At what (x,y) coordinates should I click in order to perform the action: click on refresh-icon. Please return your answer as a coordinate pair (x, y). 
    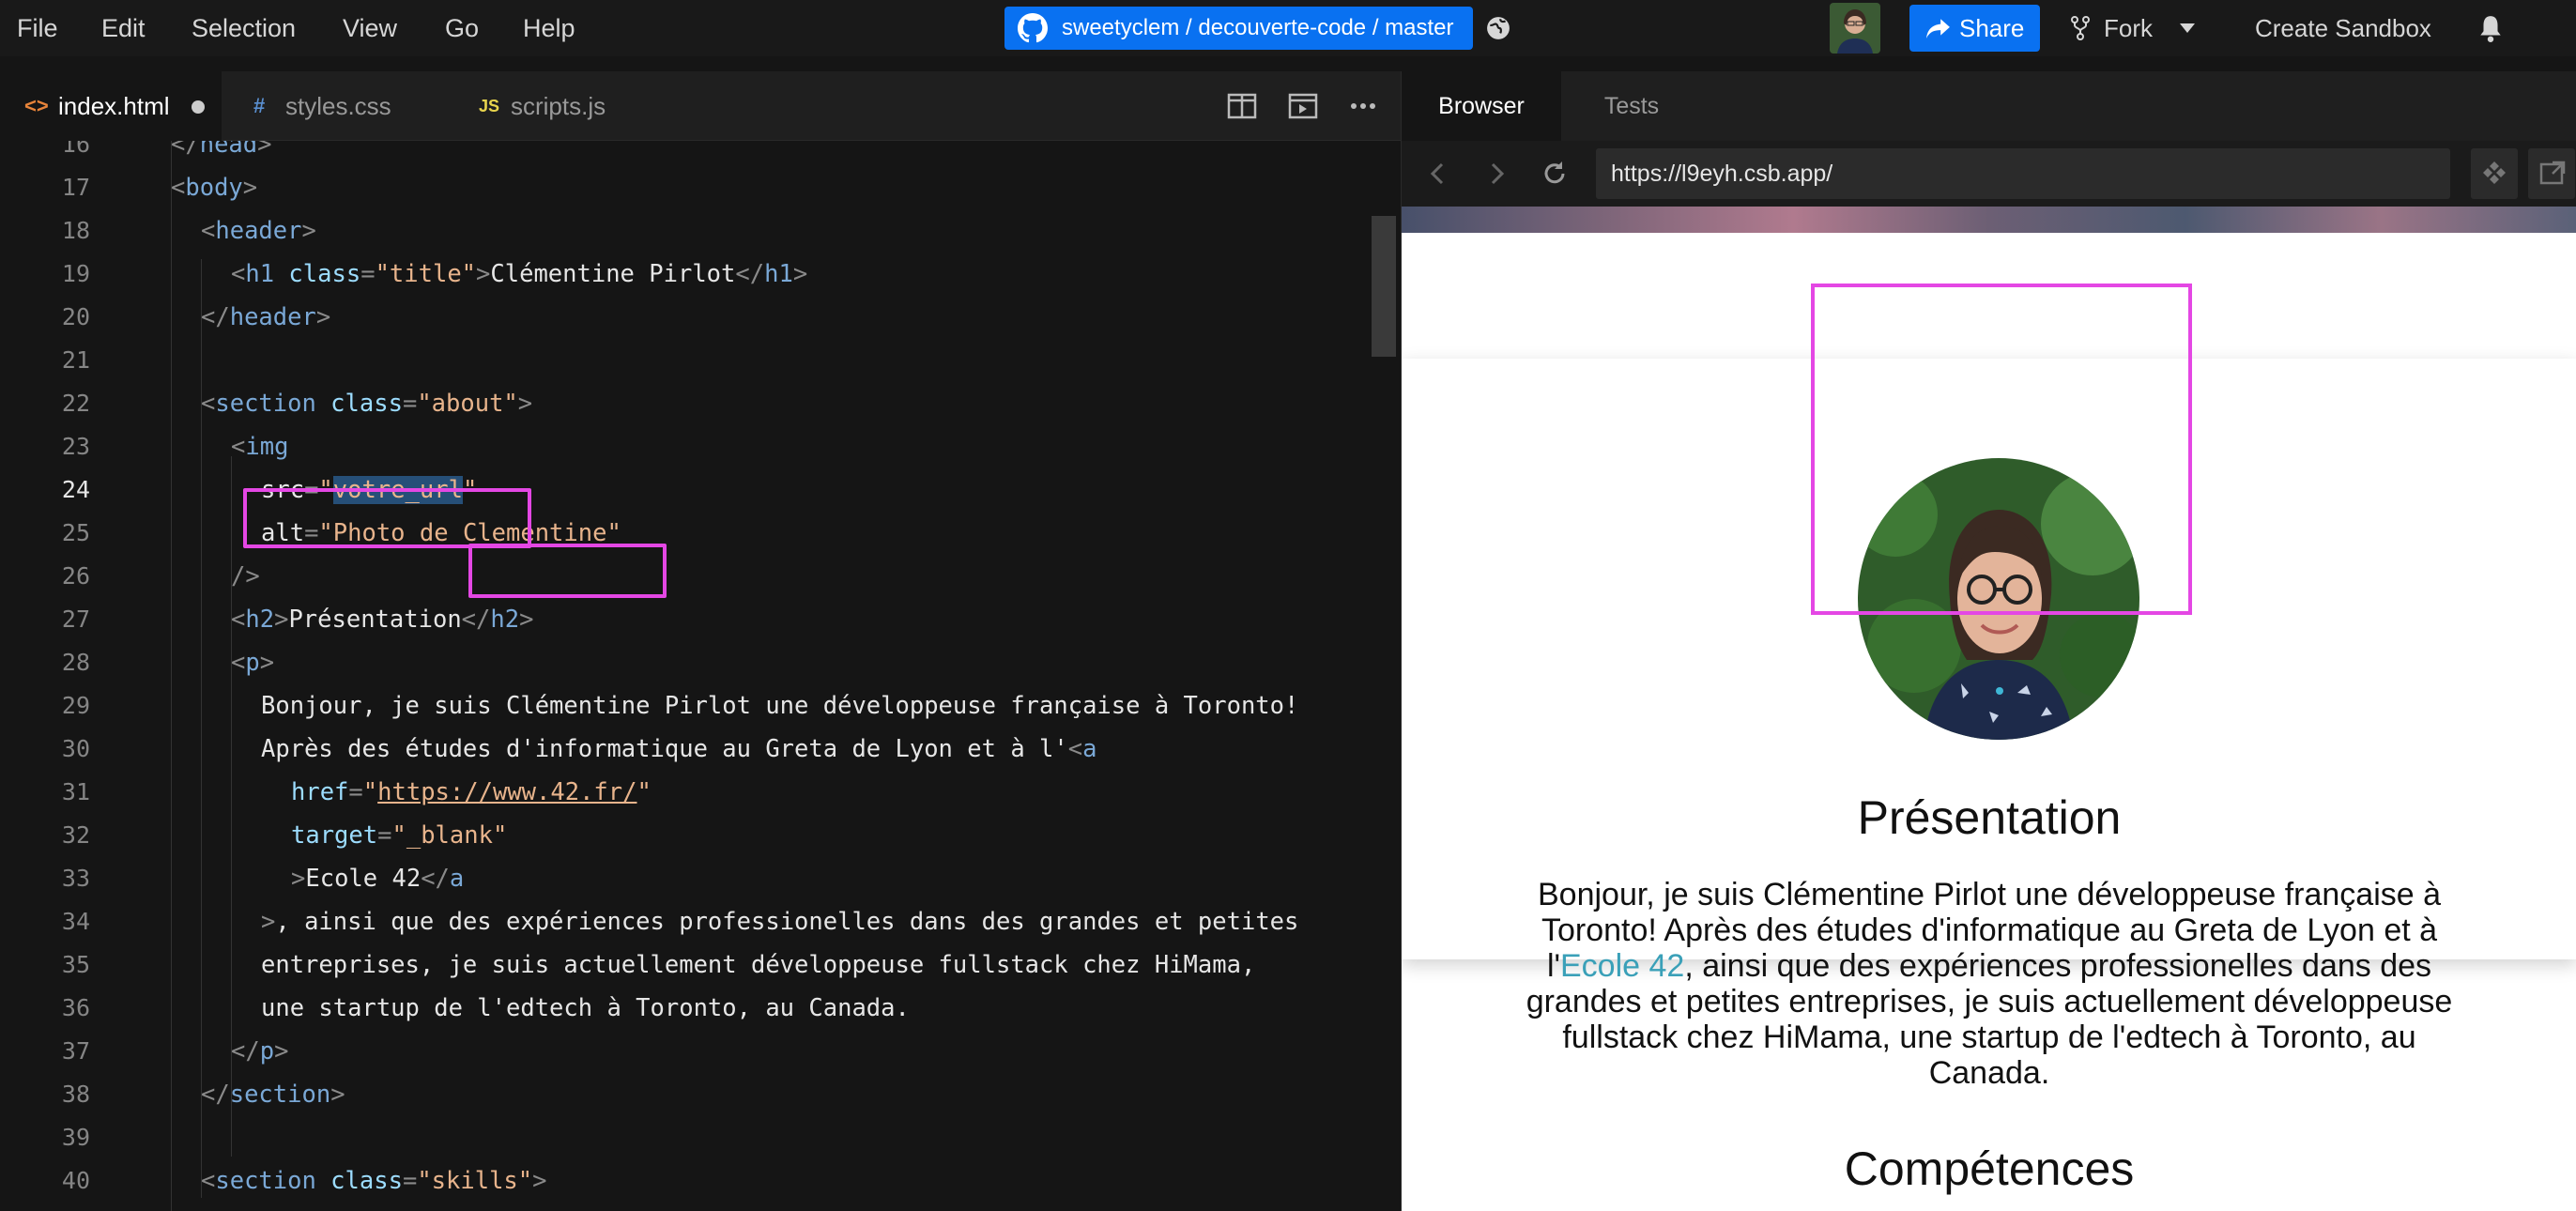
    Looking at the image, I should click on (1555, 174).